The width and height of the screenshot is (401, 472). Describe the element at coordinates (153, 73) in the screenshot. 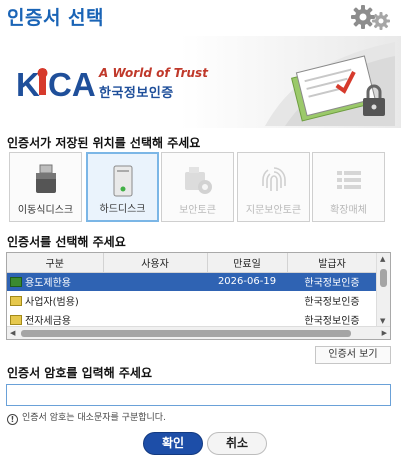

I see `banner-slogan: A World of Trust` at that location.